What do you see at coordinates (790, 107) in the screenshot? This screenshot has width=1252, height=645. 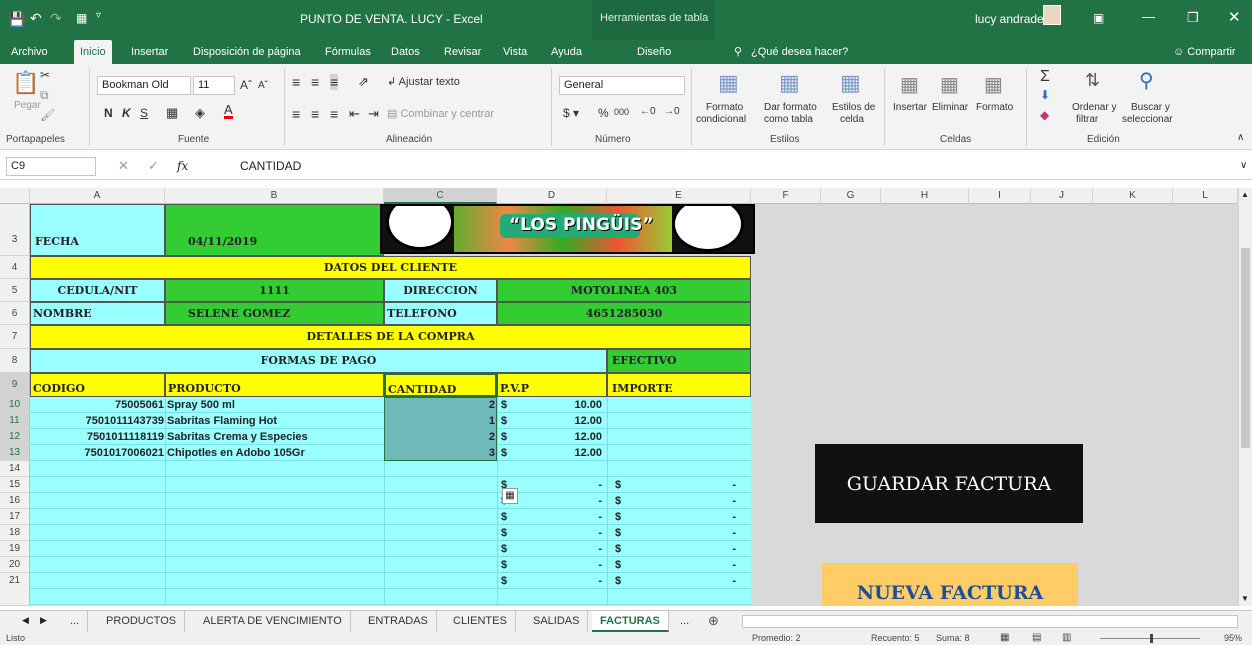 I see `format-table-label: Dar formato` at bounding box center [790, 107].